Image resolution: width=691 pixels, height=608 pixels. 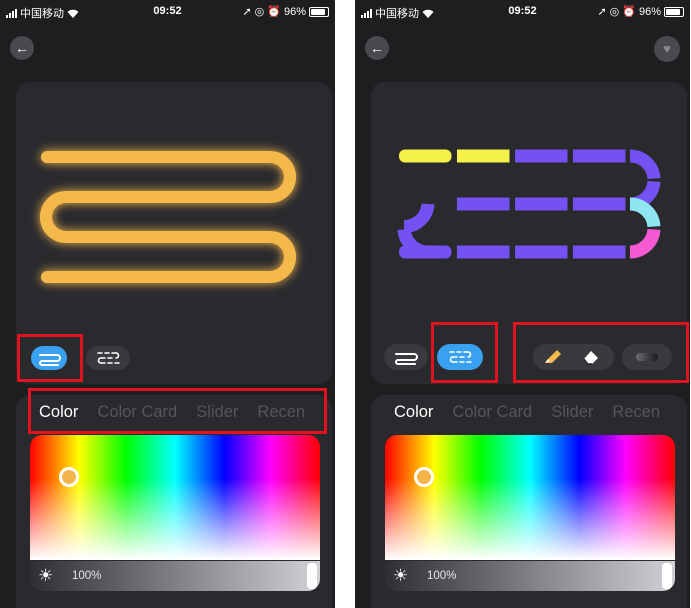 I want to click on tab-recent: Recen, so click(x=636, y=412).